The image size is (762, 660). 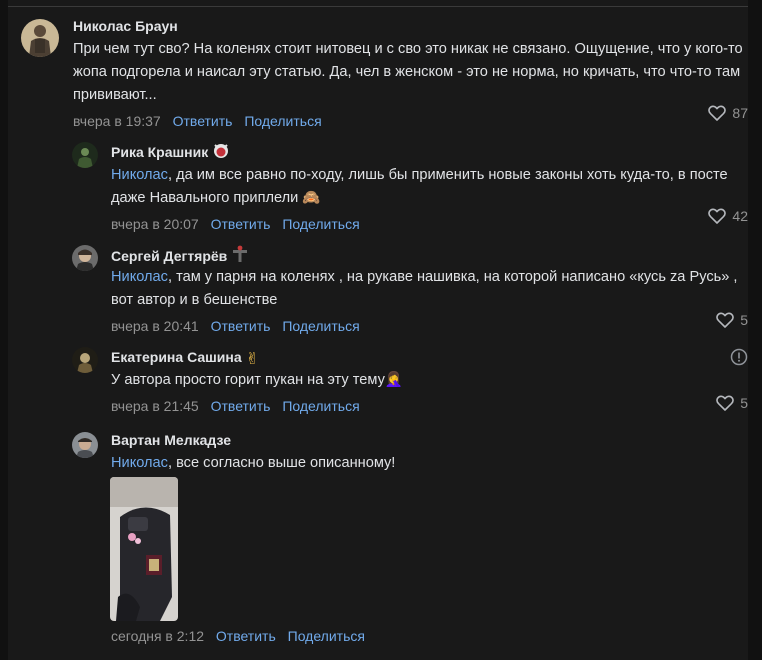 I want to click on comment-meta: вчера в 19:37 Ответить Поделиться, so click(x=413, y=121).